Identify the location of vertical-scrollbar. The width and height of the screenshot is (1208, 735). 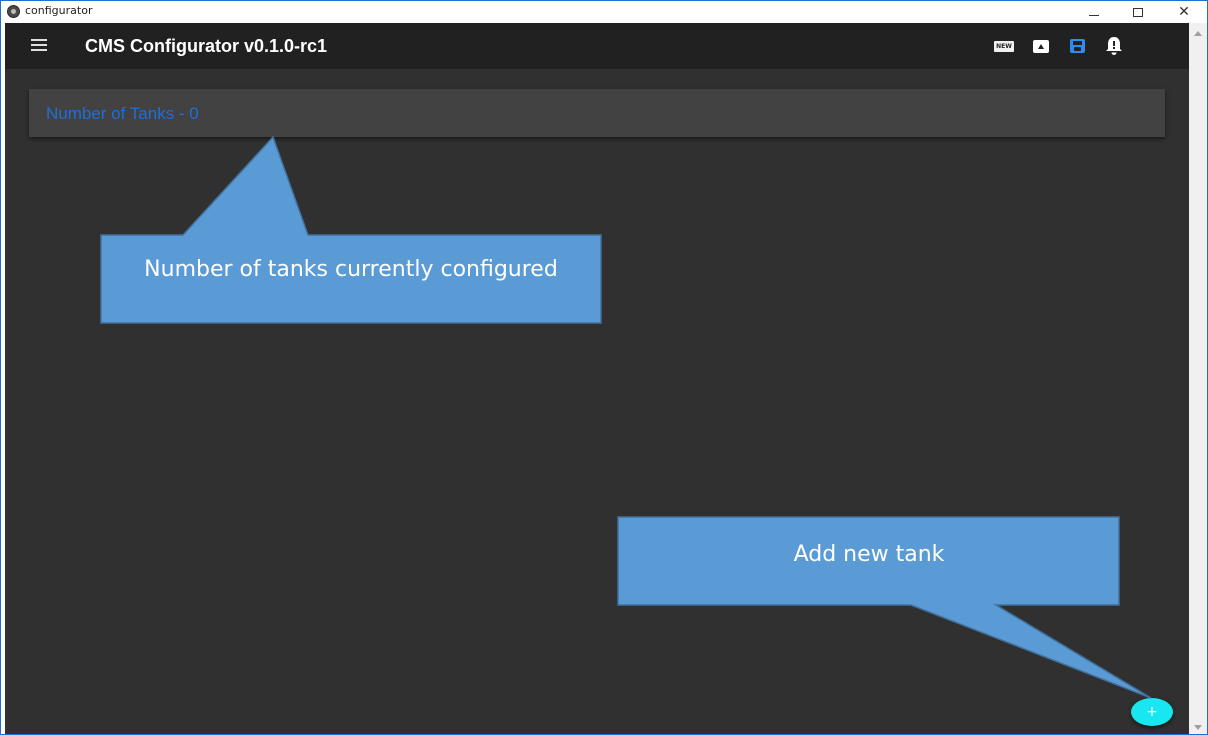
(1198, 378).